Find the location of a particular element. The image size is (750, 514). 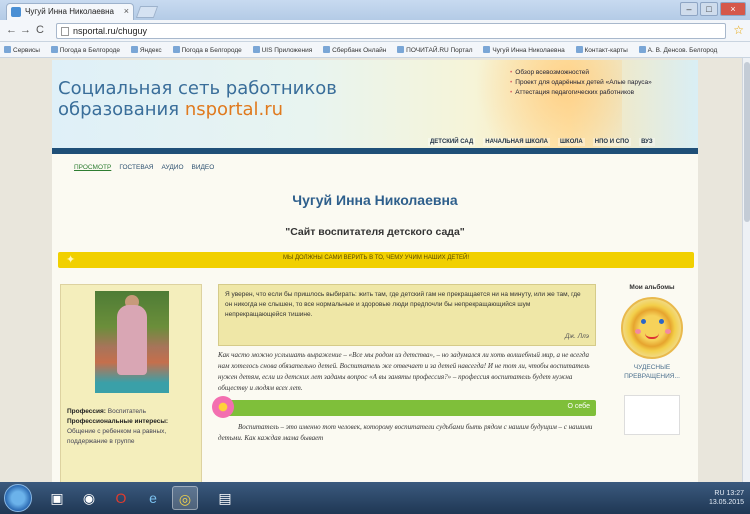

tab-video: ВИДЕО is located at coordinates (203, 167).